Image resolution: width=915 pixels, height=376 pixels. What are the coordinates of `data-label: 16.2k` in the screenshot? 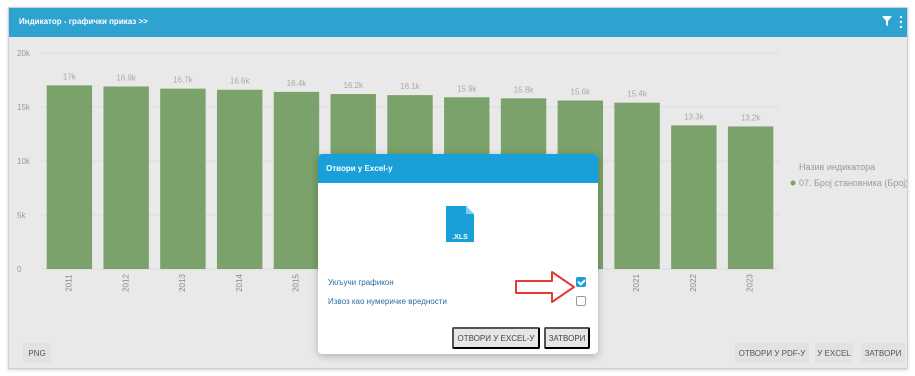 It's located at (353, 85).